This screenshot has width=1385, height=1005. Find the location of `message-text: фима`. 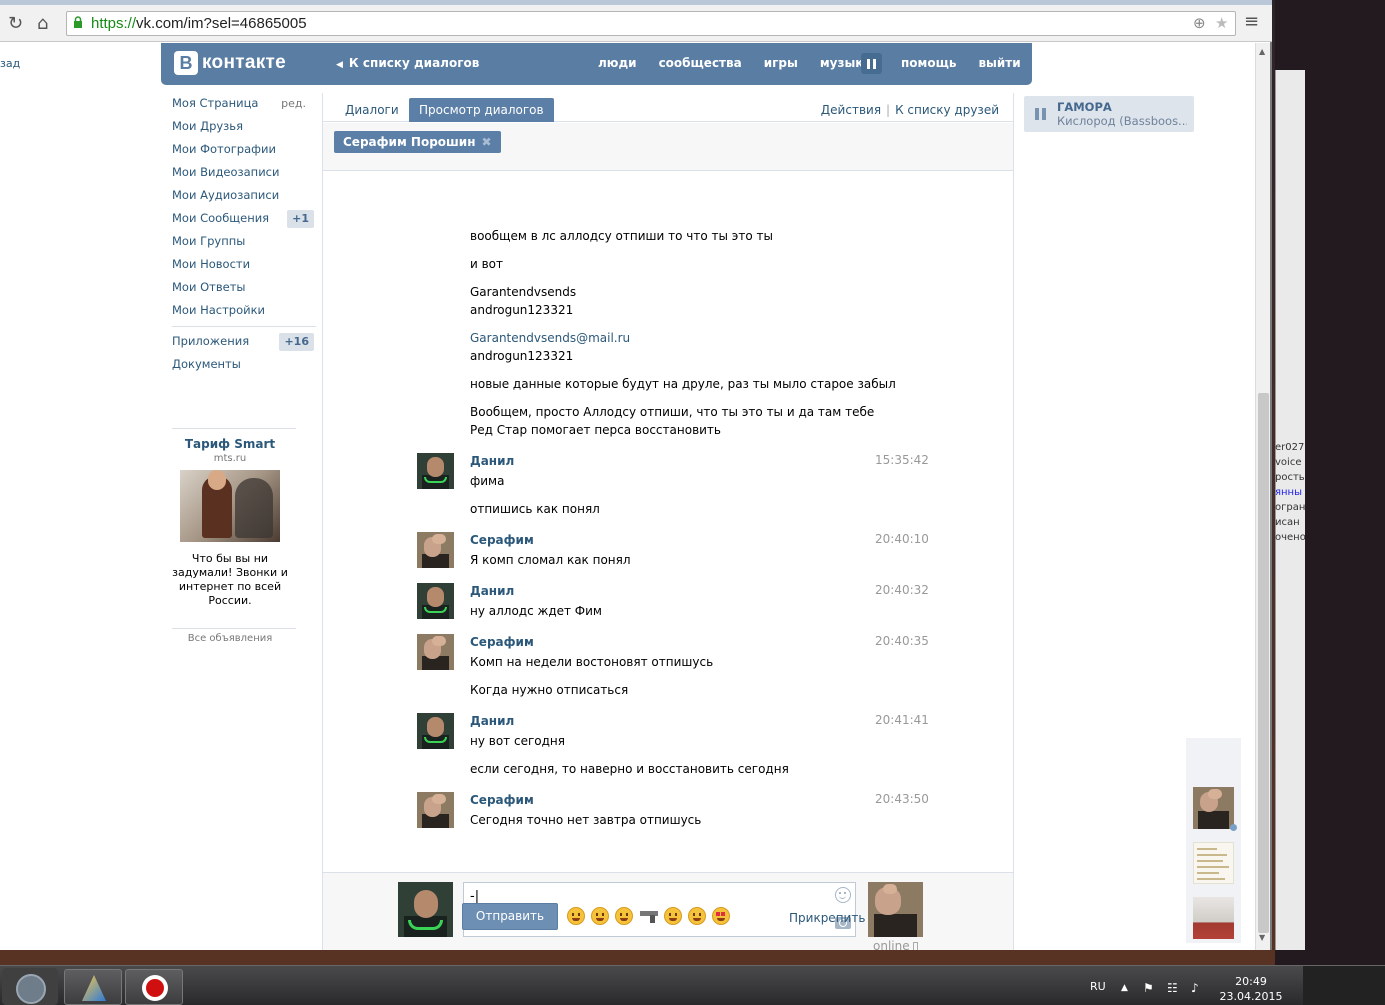

message-text: фима is located at coordinates (487, 481).